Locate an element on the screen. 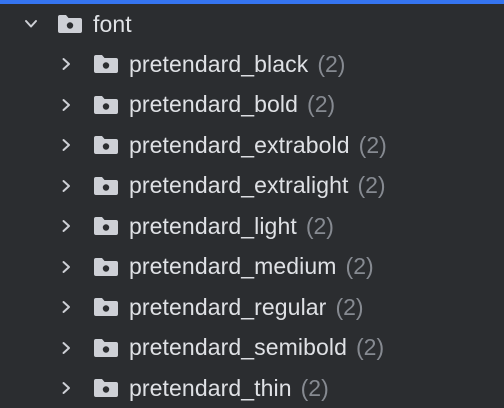  tree-node-pretendard-semibold: pretendard_semibold (2) is located at coordinates (252, 348).